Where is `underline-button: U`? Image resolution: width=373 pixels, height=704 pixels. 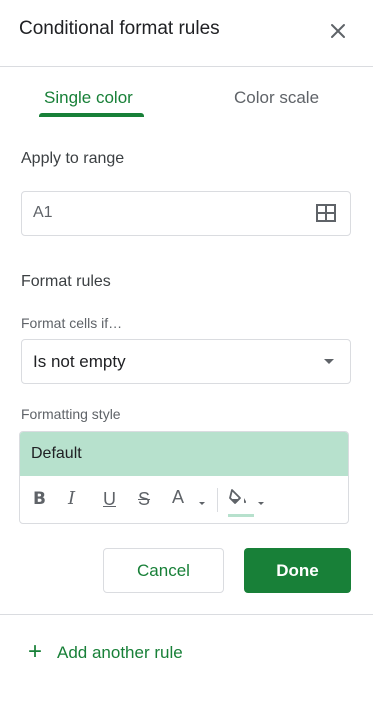 underline-button: U is located at coordinates (109, 499).